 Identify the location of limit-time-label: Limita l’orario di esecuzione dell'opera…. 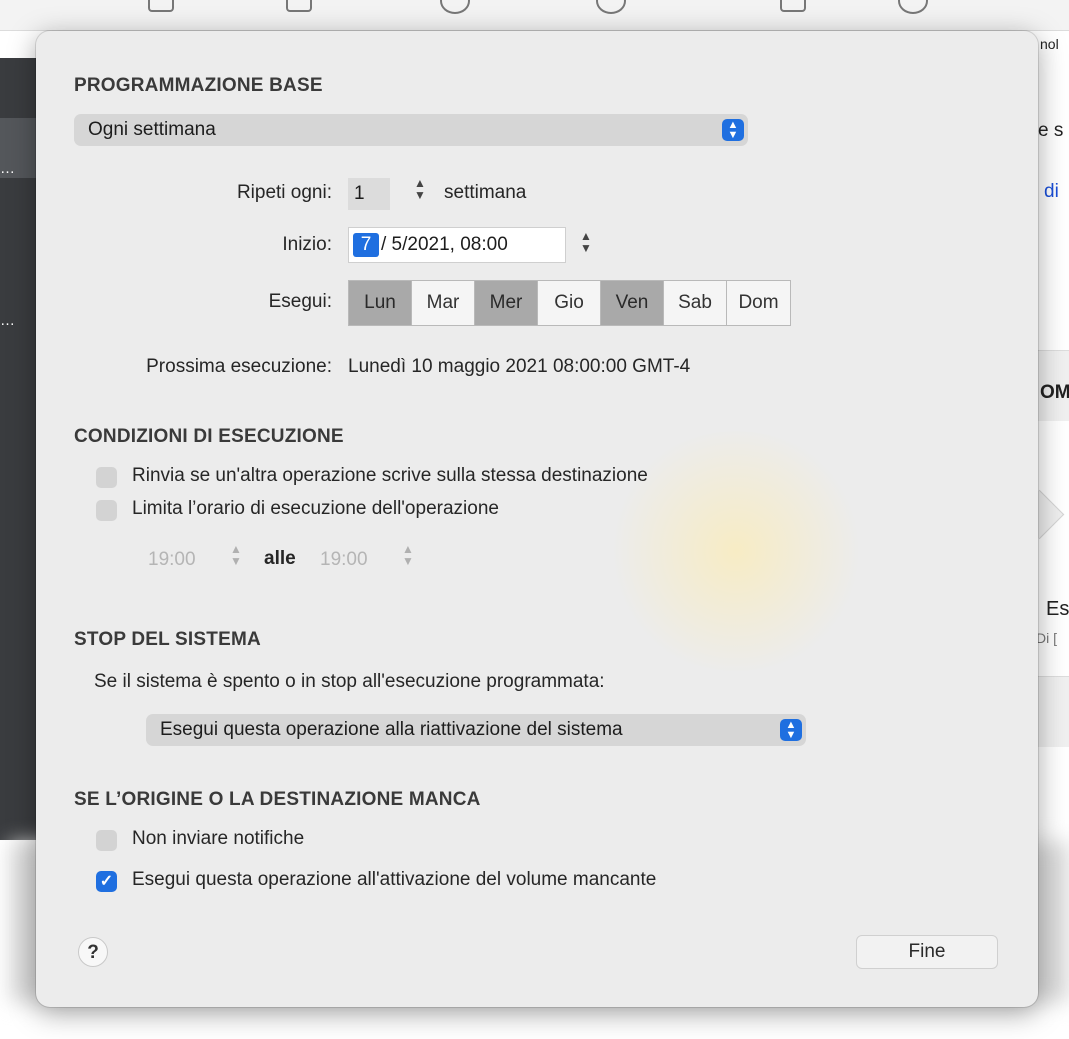
(315, 509).